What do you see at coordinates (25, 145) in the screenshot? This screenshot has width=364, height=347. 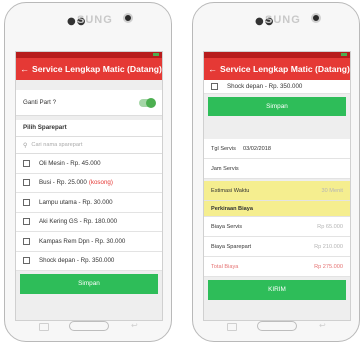 I see `search-icon: ⚲` at bounding box center [25, 145].